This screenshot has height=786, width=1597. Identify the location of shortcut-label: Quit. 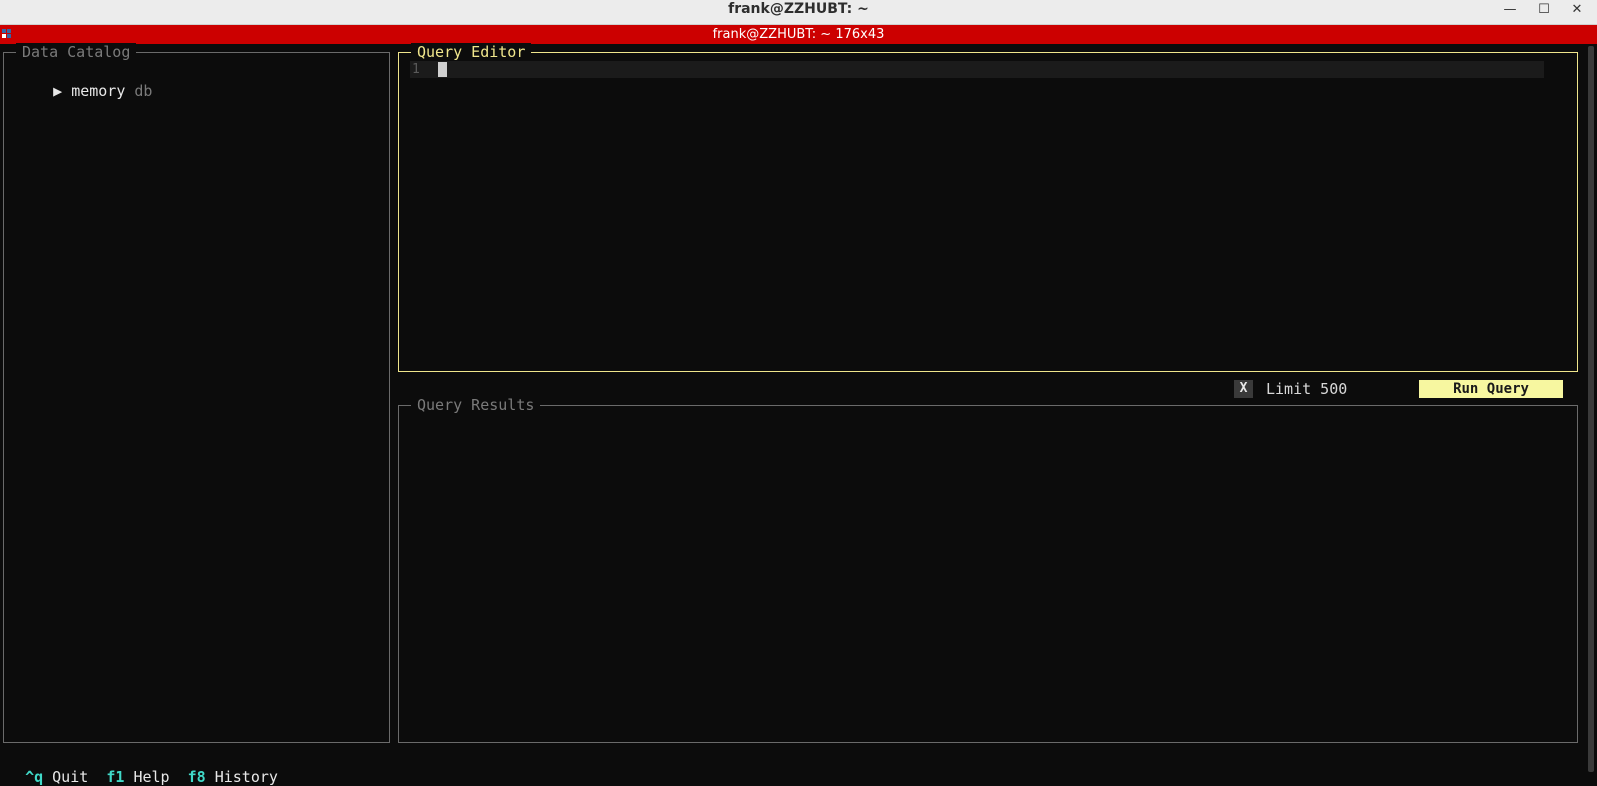
(70, 777).